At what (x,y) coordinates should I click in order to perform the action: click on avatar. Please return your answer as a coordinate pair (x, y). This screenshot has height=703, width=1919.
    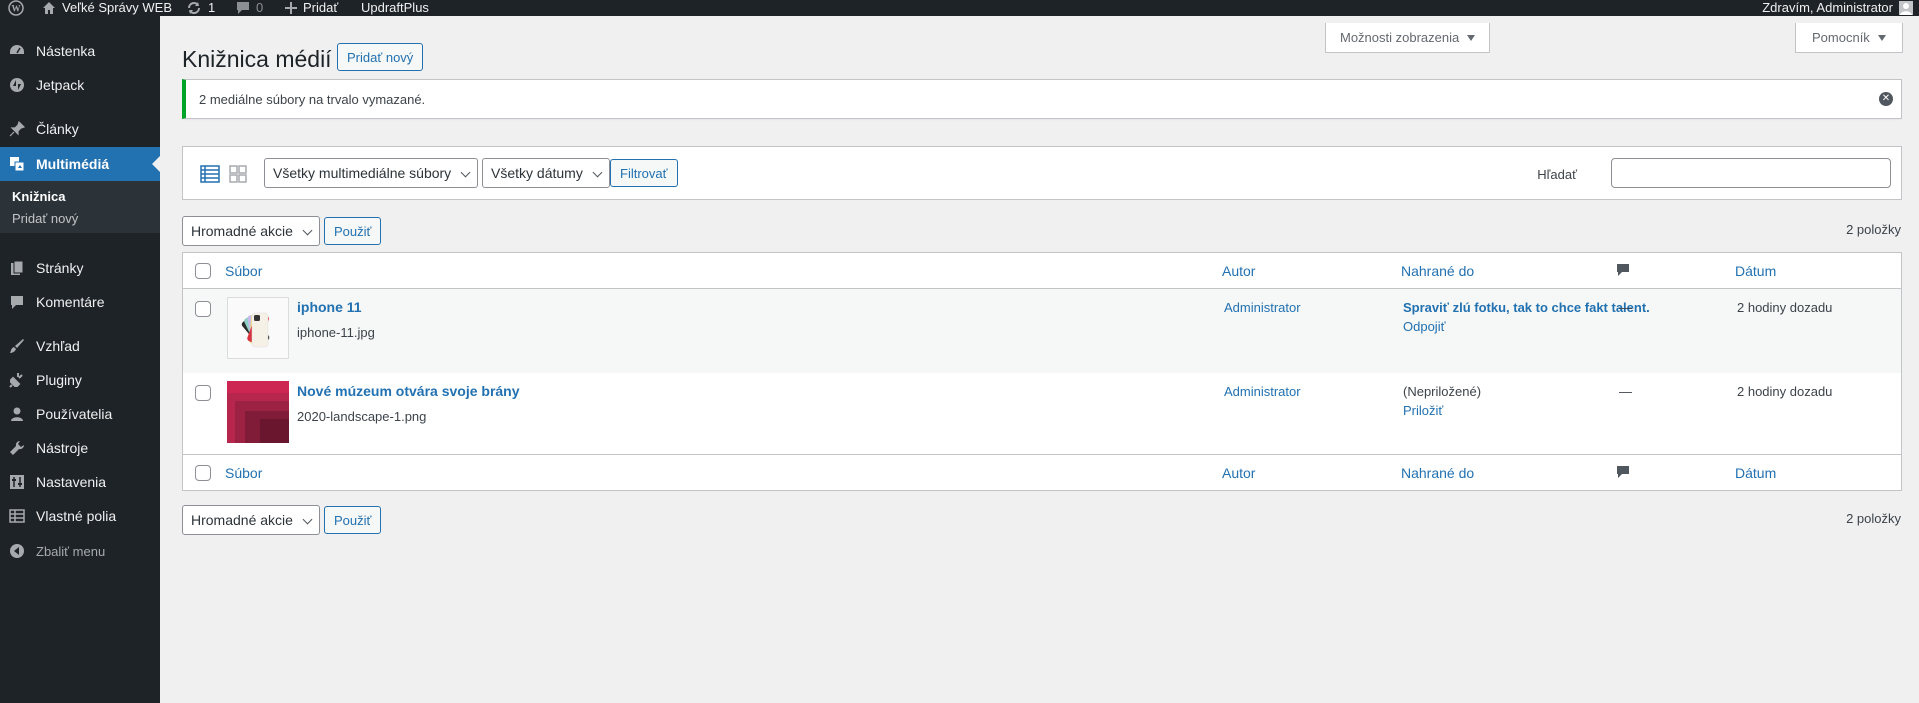
    Looking at the image, I should click on (1906, 8).